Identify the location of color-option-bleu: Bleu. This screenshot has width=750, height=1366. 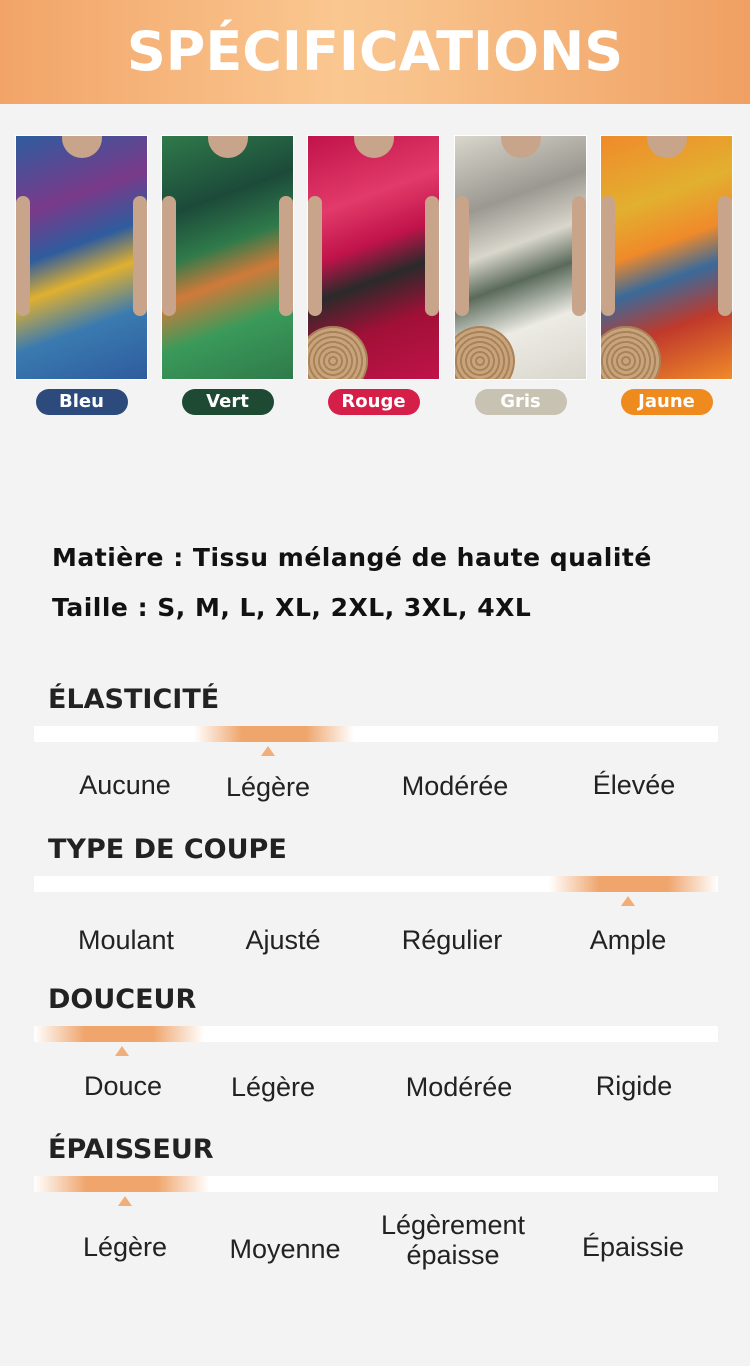
(81, 275).